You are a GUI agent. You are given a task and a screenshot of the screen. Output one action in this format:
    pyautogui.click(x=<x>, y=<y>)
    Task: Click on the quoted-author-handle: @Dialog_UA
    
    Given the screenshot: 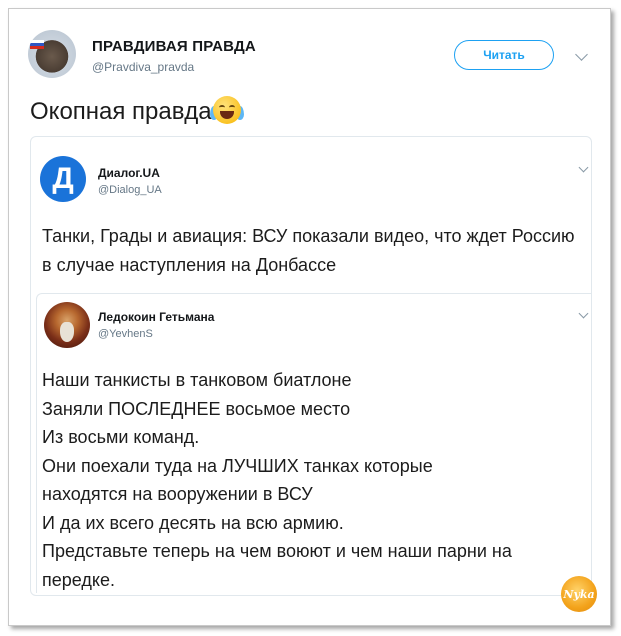 What is the action you would take?
    pyautogui.click(x=130, y=190)
    